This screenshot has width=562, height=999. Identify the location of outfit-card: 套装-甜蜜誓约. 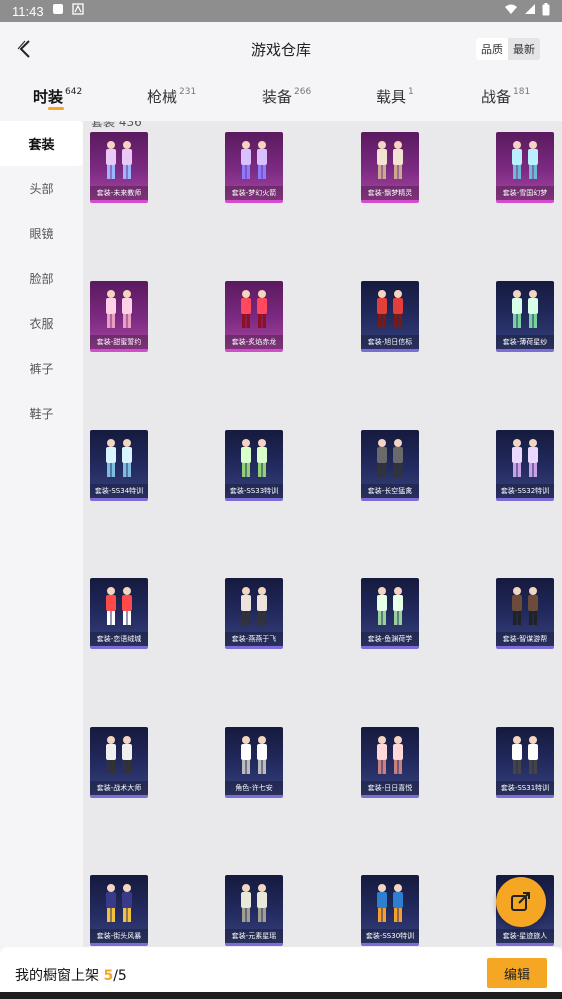
(119, 316).